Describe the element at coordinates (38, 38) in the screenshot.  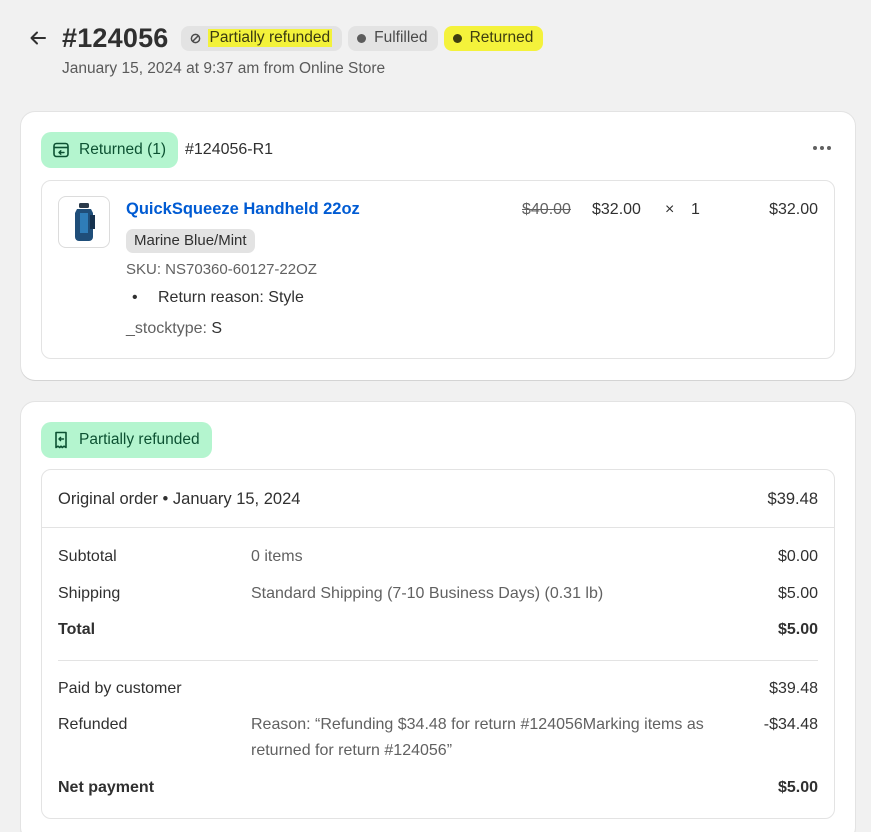
I see `back-arrow-icon` at that location.